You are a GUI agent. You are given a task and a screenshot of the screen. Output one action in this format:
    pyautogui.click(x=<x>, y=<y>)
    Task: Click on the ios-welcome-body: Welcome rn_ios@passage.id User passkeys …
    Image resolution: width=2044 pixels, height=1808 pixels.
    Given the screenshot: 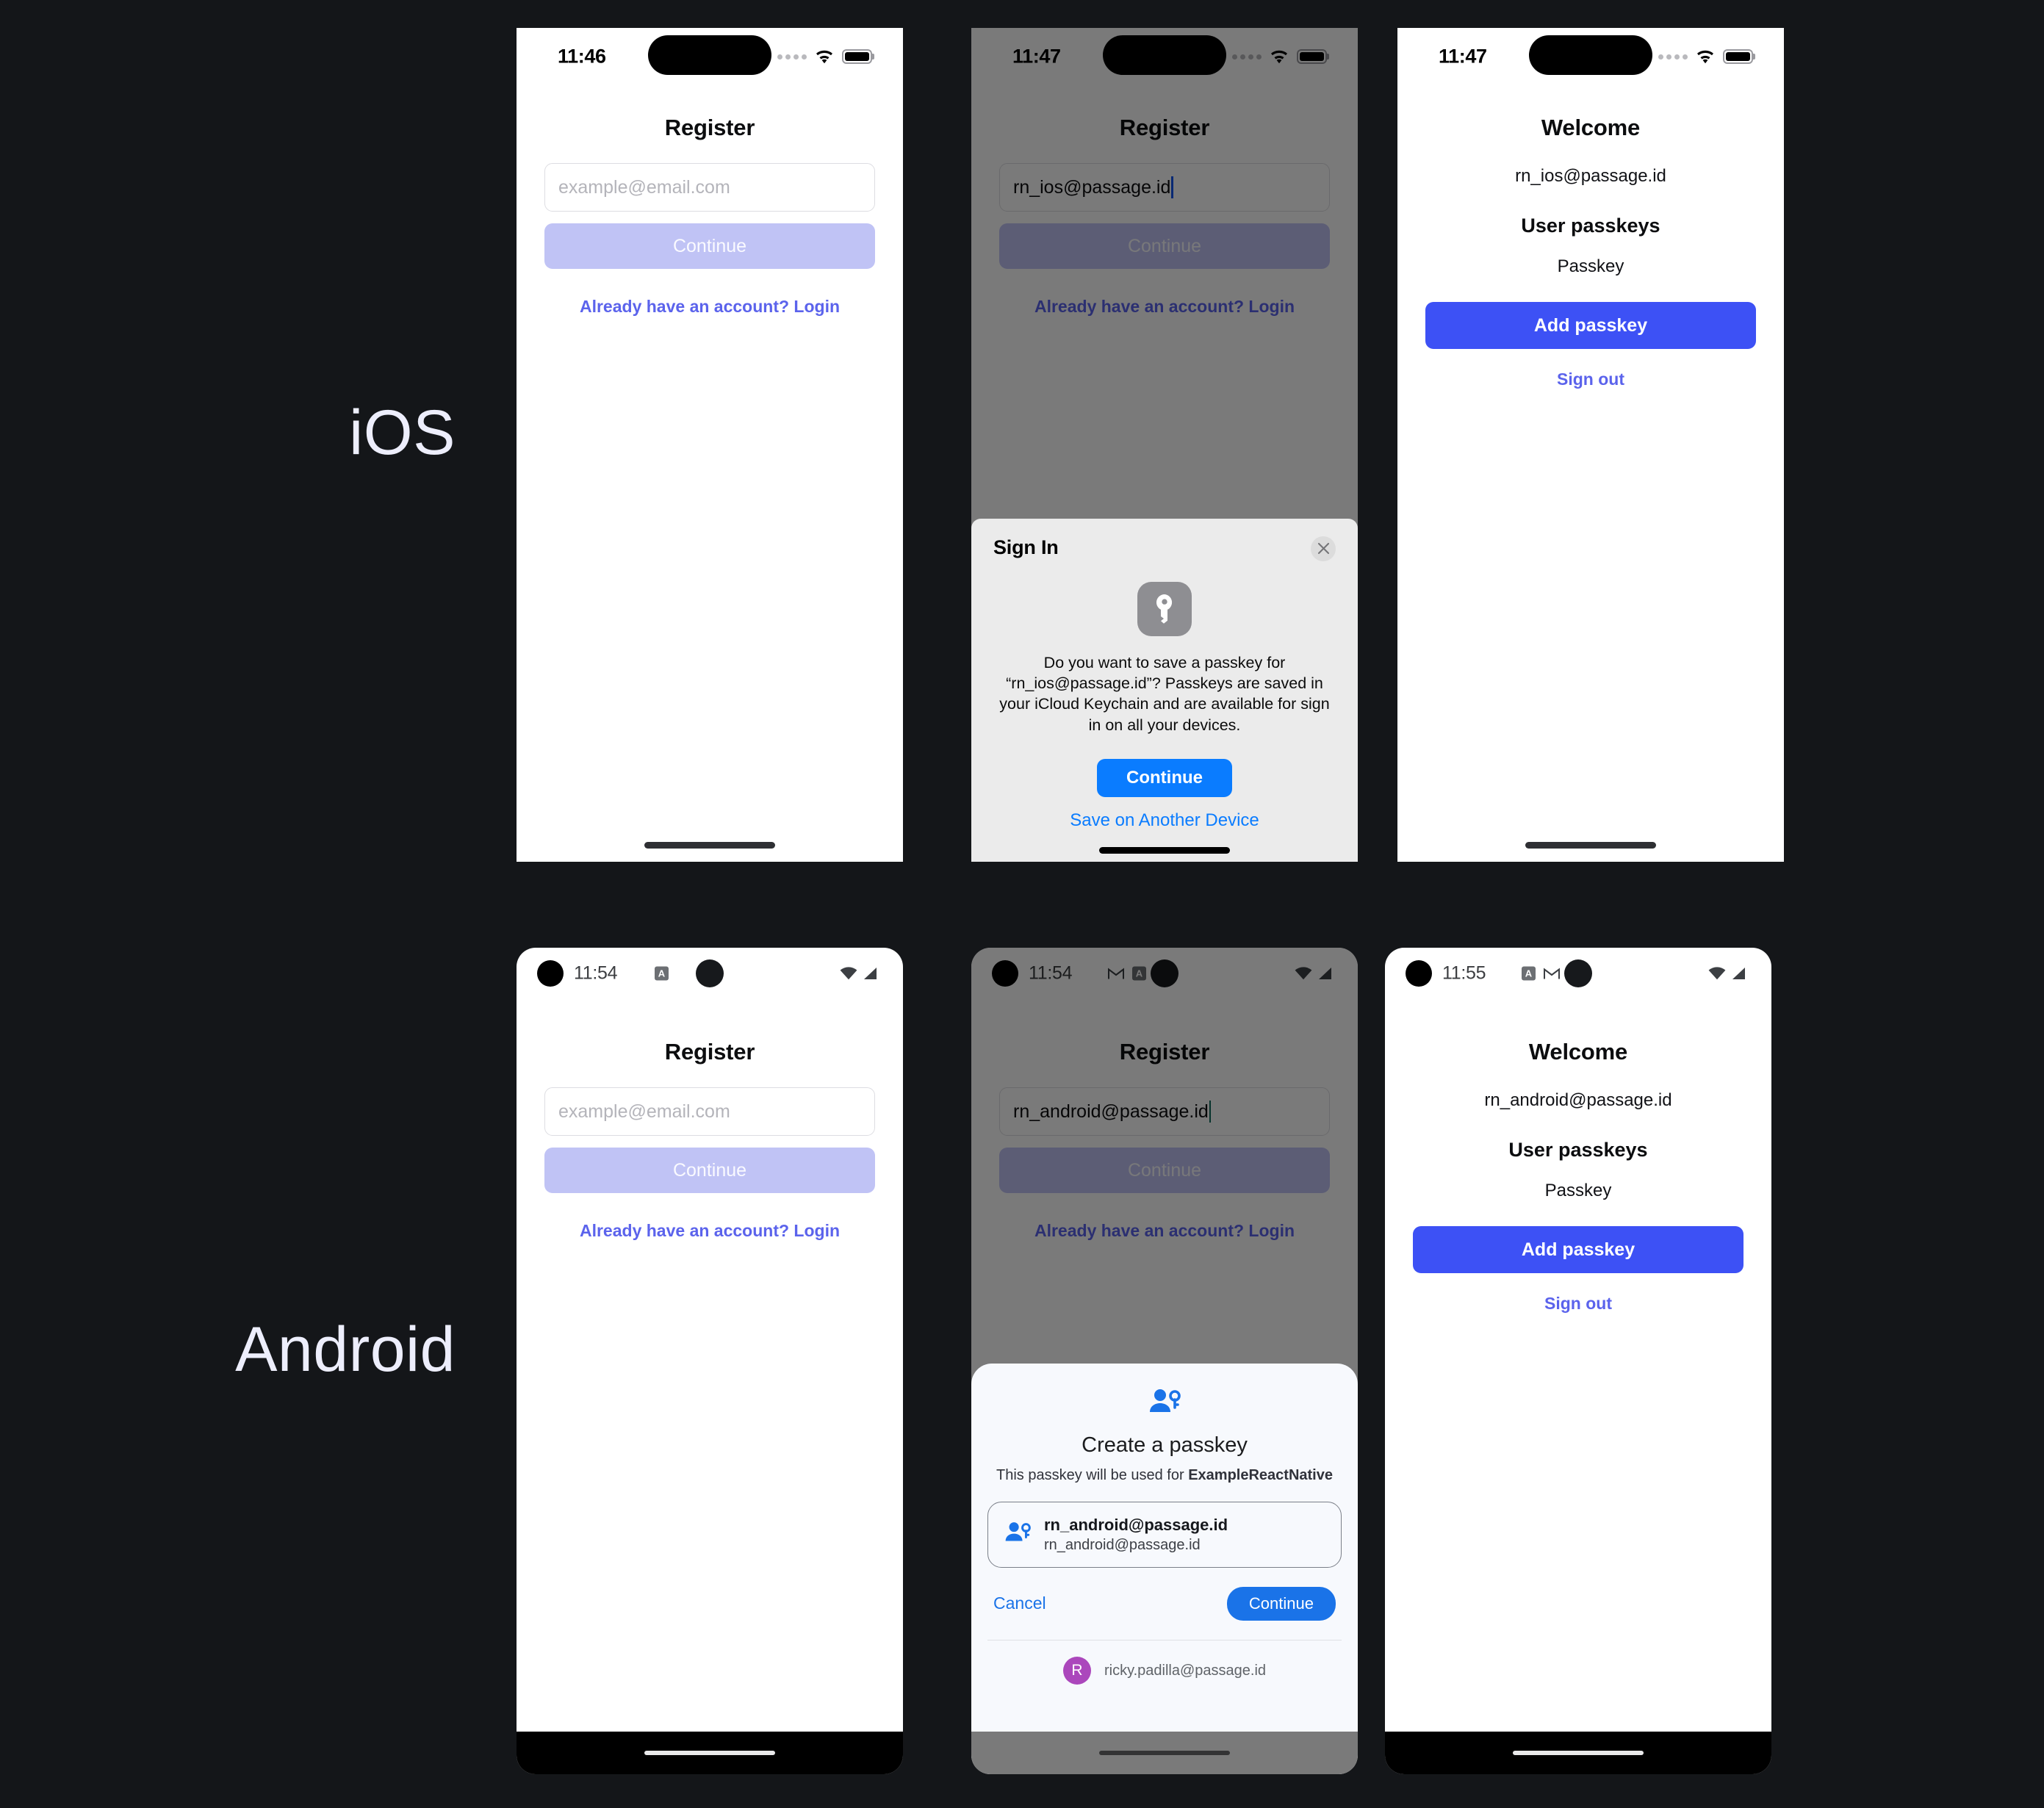 What is the action you would take?
    pyautogui.click(x=1590, y=473)
    